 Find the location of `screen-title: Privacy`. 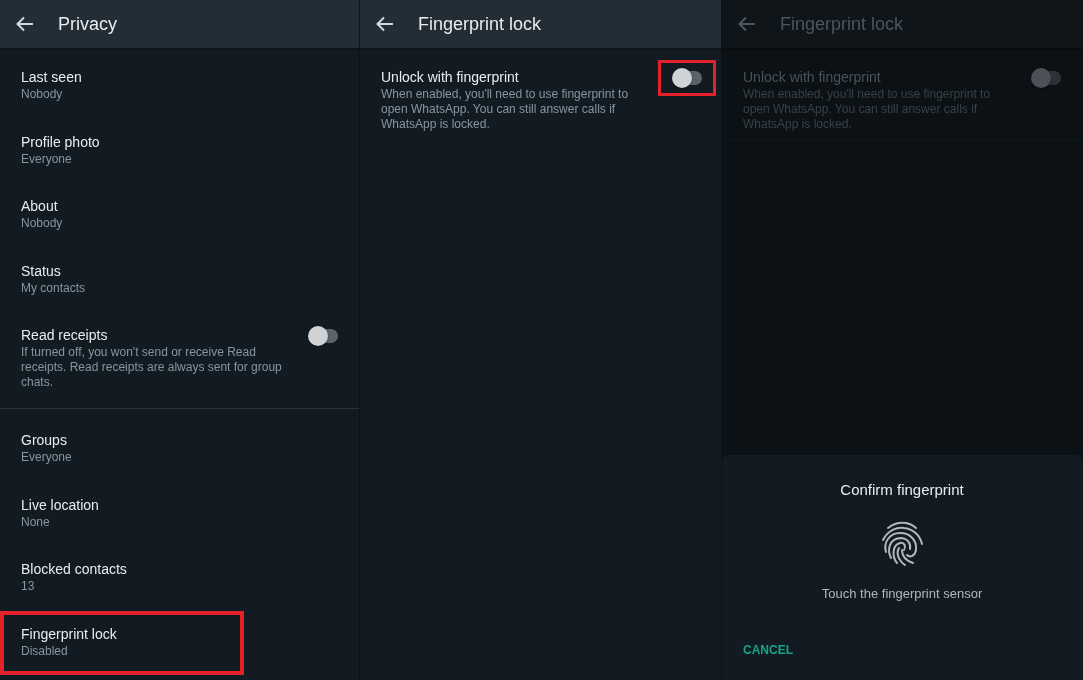

screen-title: Privacy is located at coordinates (87, 24).